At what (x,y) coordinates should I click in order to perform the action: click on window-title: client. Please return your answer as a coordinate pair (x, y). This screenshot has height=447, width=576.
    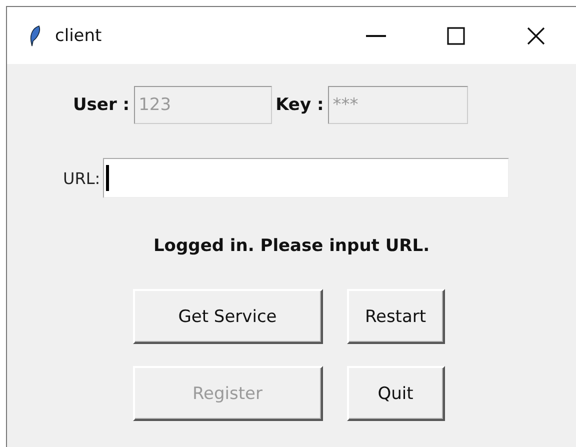
    Looking at the image, I should click on (79, 36).